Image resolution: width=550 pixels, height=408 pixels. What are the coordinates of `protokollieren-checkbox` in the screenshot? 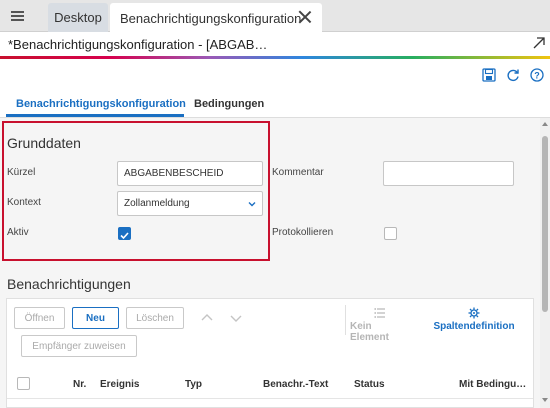 It's located at (390, 233).